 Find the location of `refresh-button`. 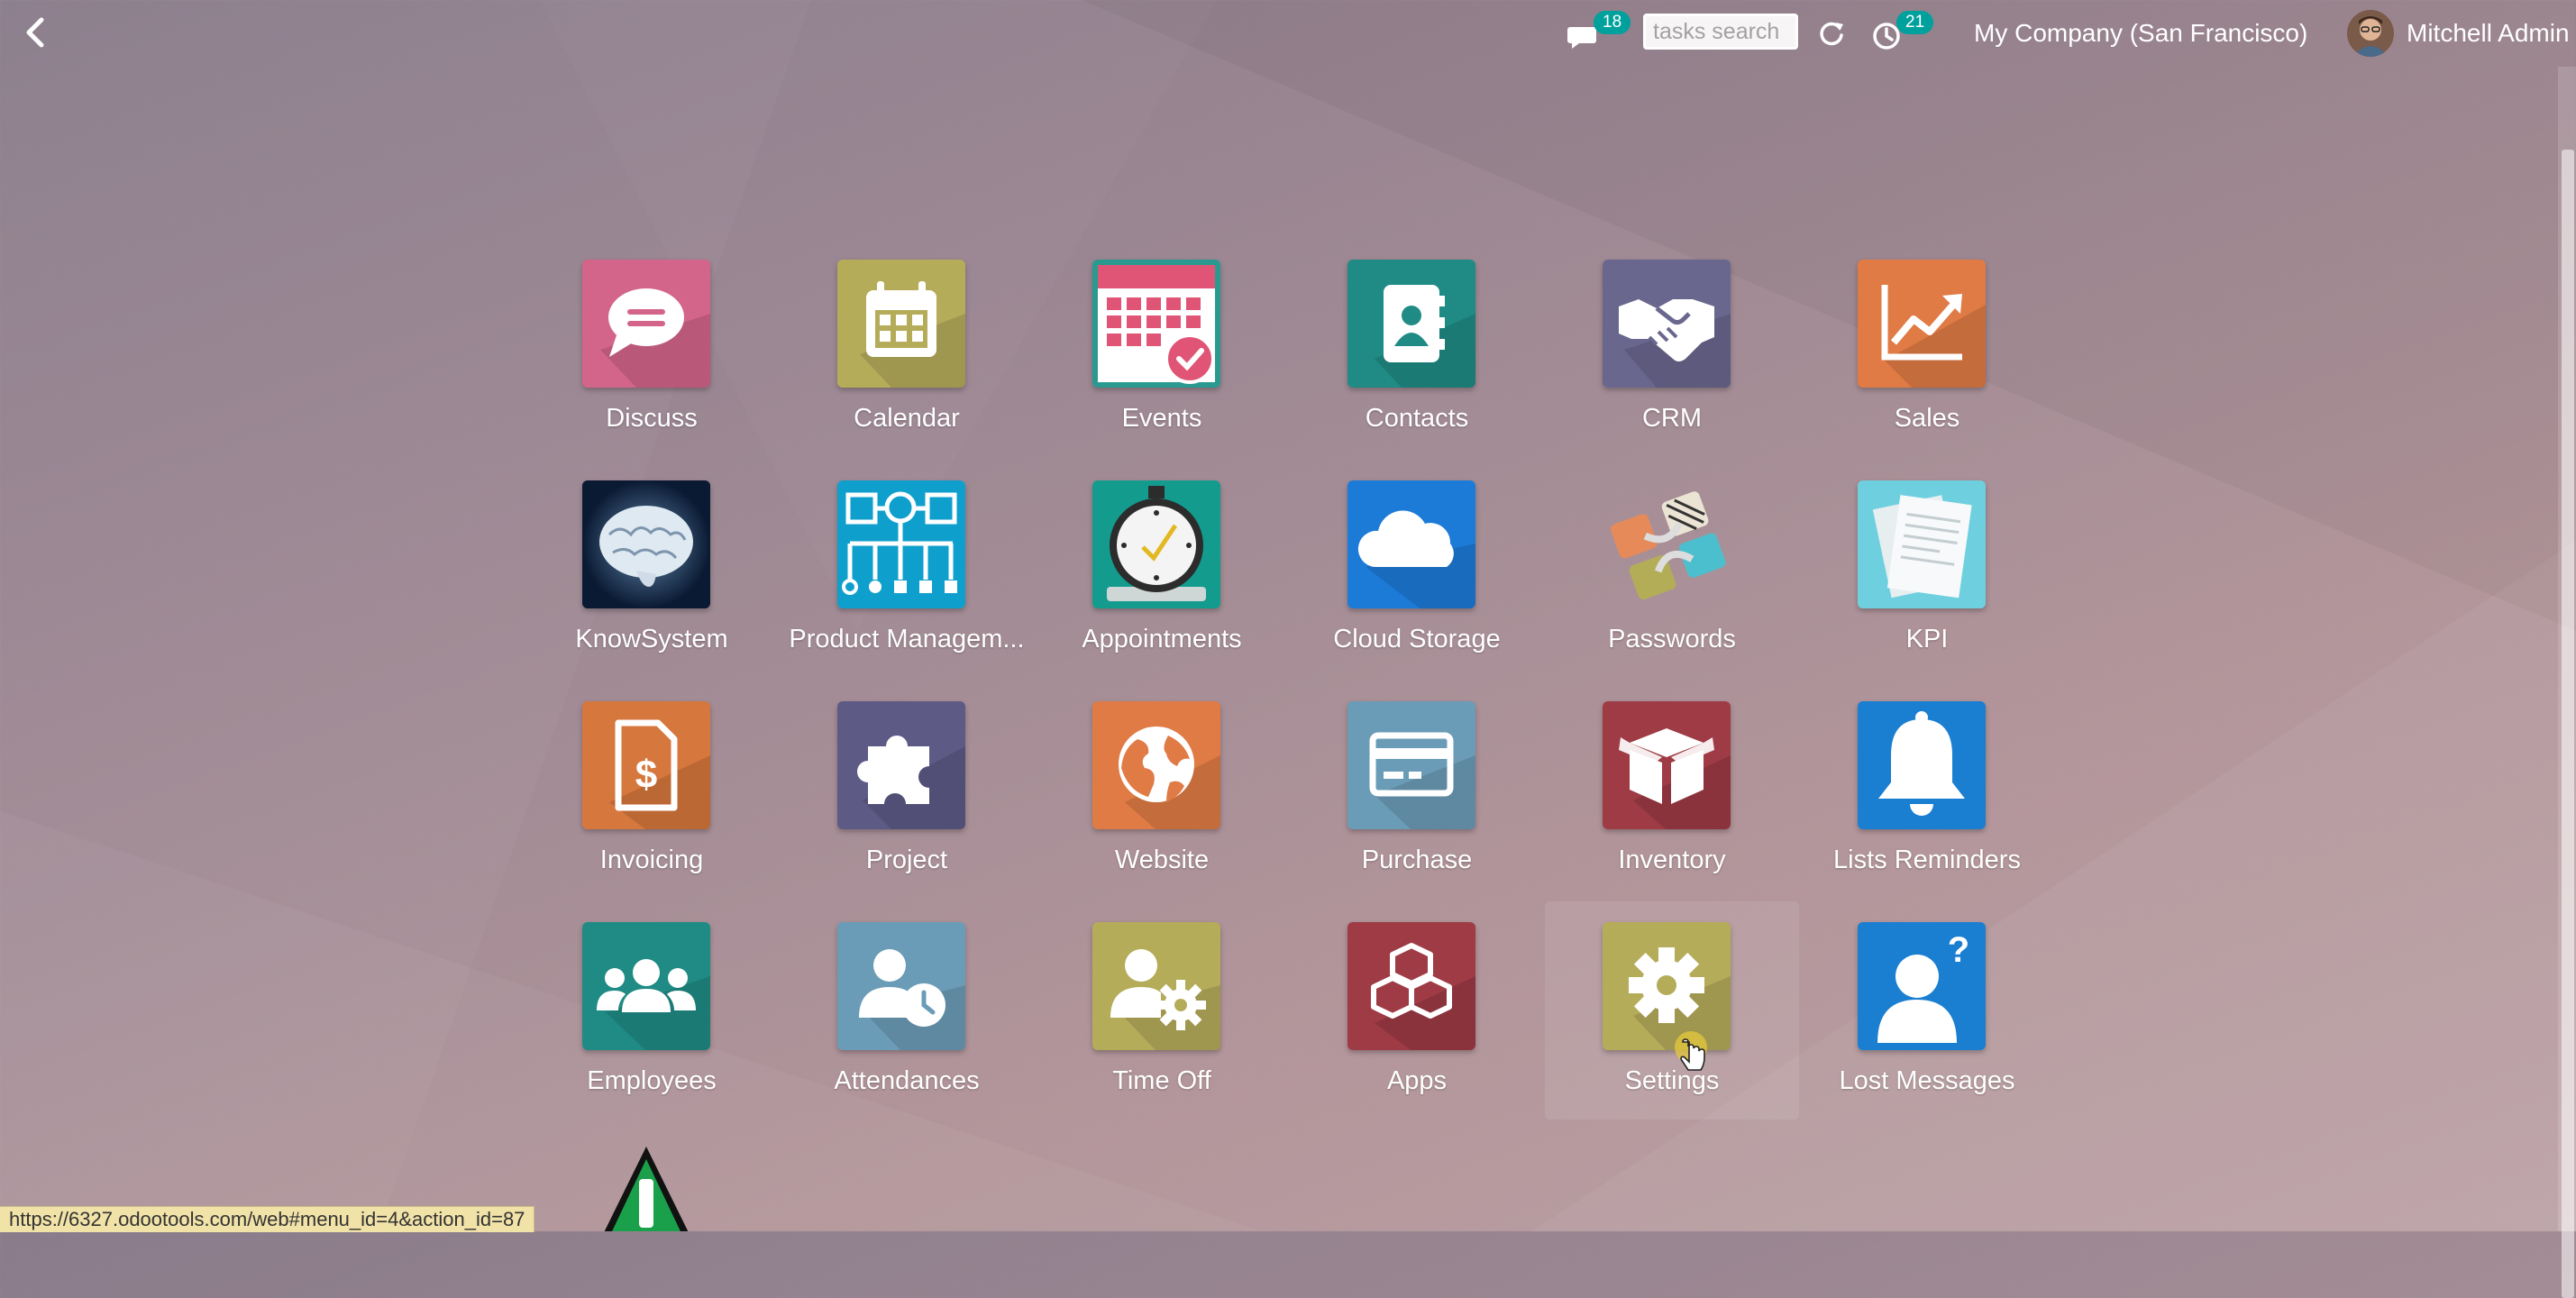

refresh-button is located at coordinates (1835, 33).